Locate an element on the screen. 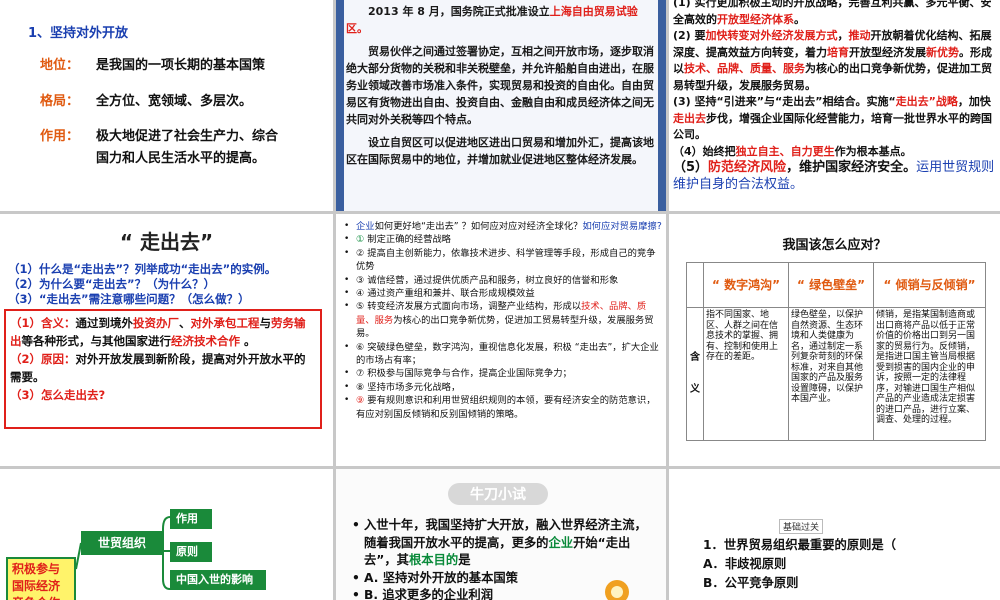  list-item-text: ③ 诚信经营，通过提供优质产品和服务，树立良好的信誉和形象 is located at coordinates (487, 280).